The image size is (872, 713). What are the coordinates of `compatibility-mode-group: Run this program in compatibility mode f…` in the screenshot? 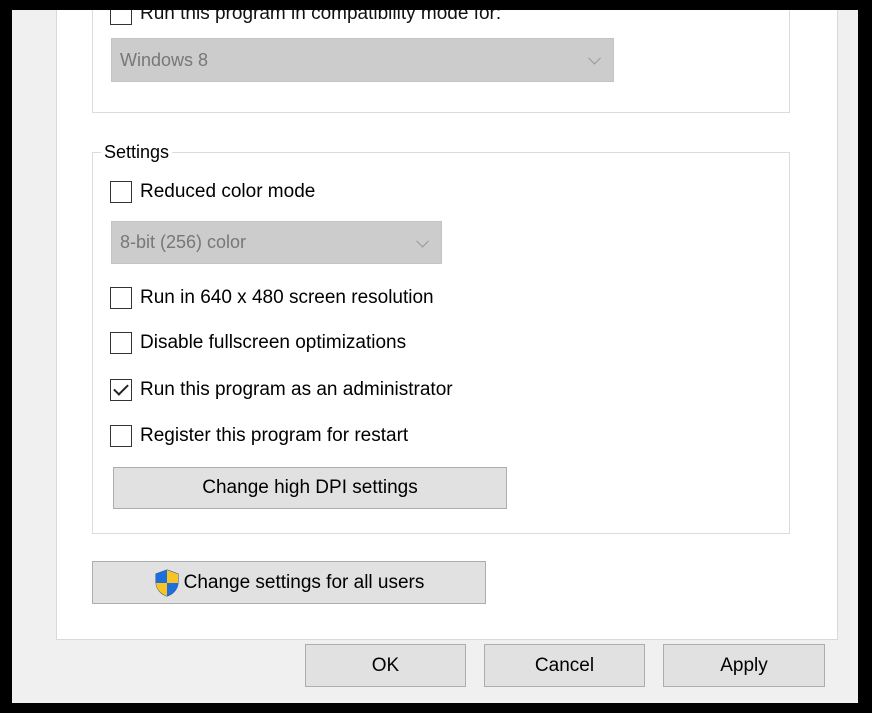 It's located at (441, 61).